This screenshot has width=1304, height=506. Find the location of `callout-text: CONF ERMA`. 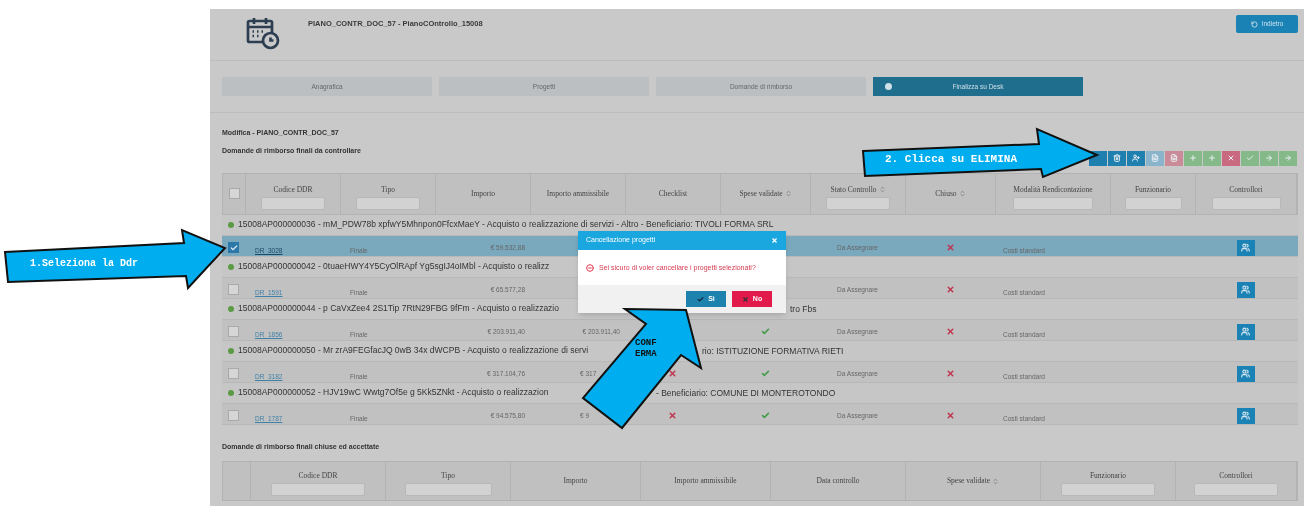

callout-text: CONF ERMA is located at coordinates (646, 348).